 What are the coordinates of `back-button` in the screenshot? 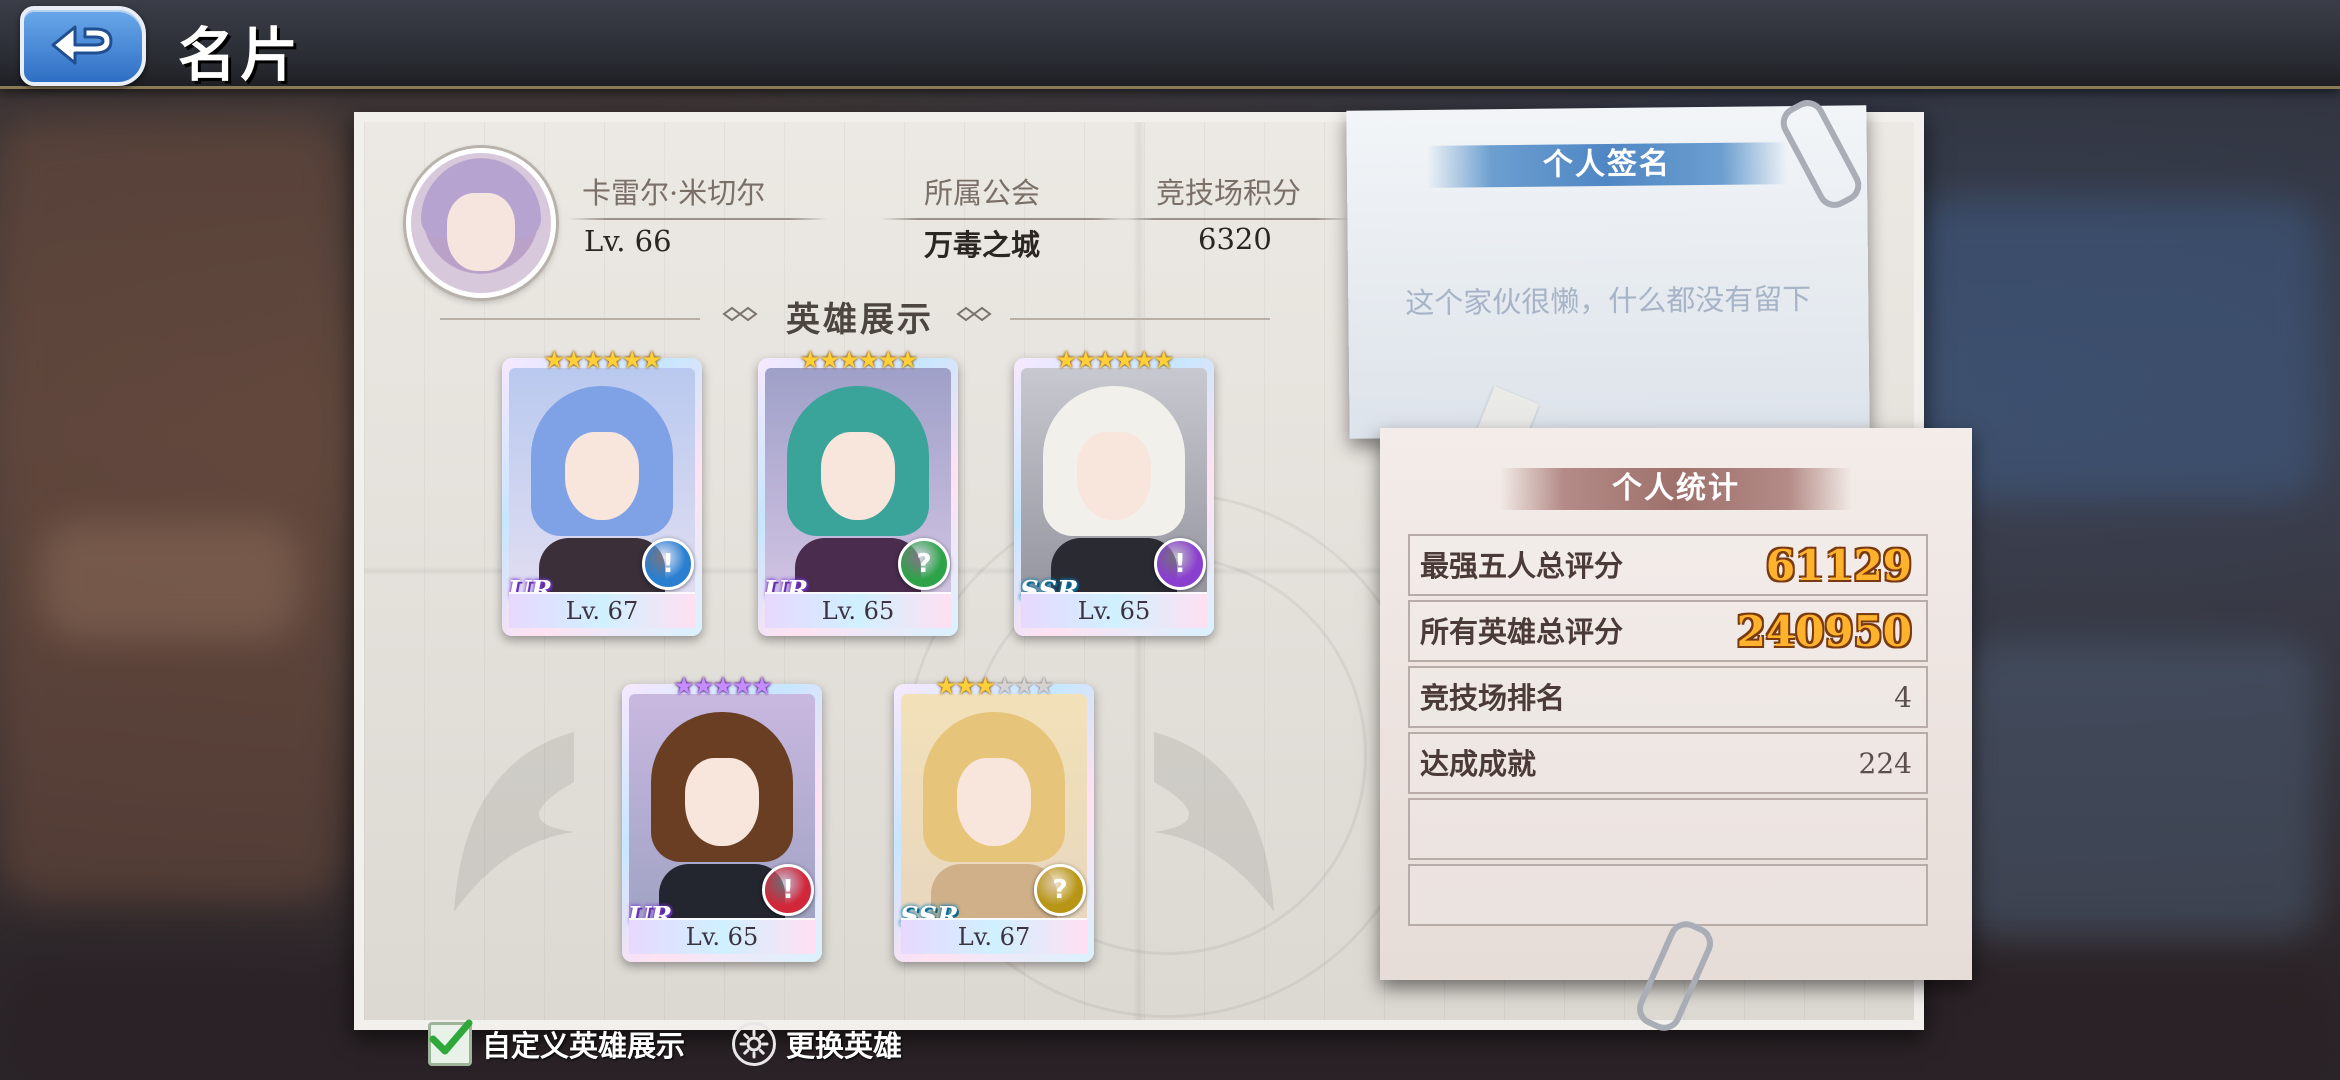 It's located at (83, 46).